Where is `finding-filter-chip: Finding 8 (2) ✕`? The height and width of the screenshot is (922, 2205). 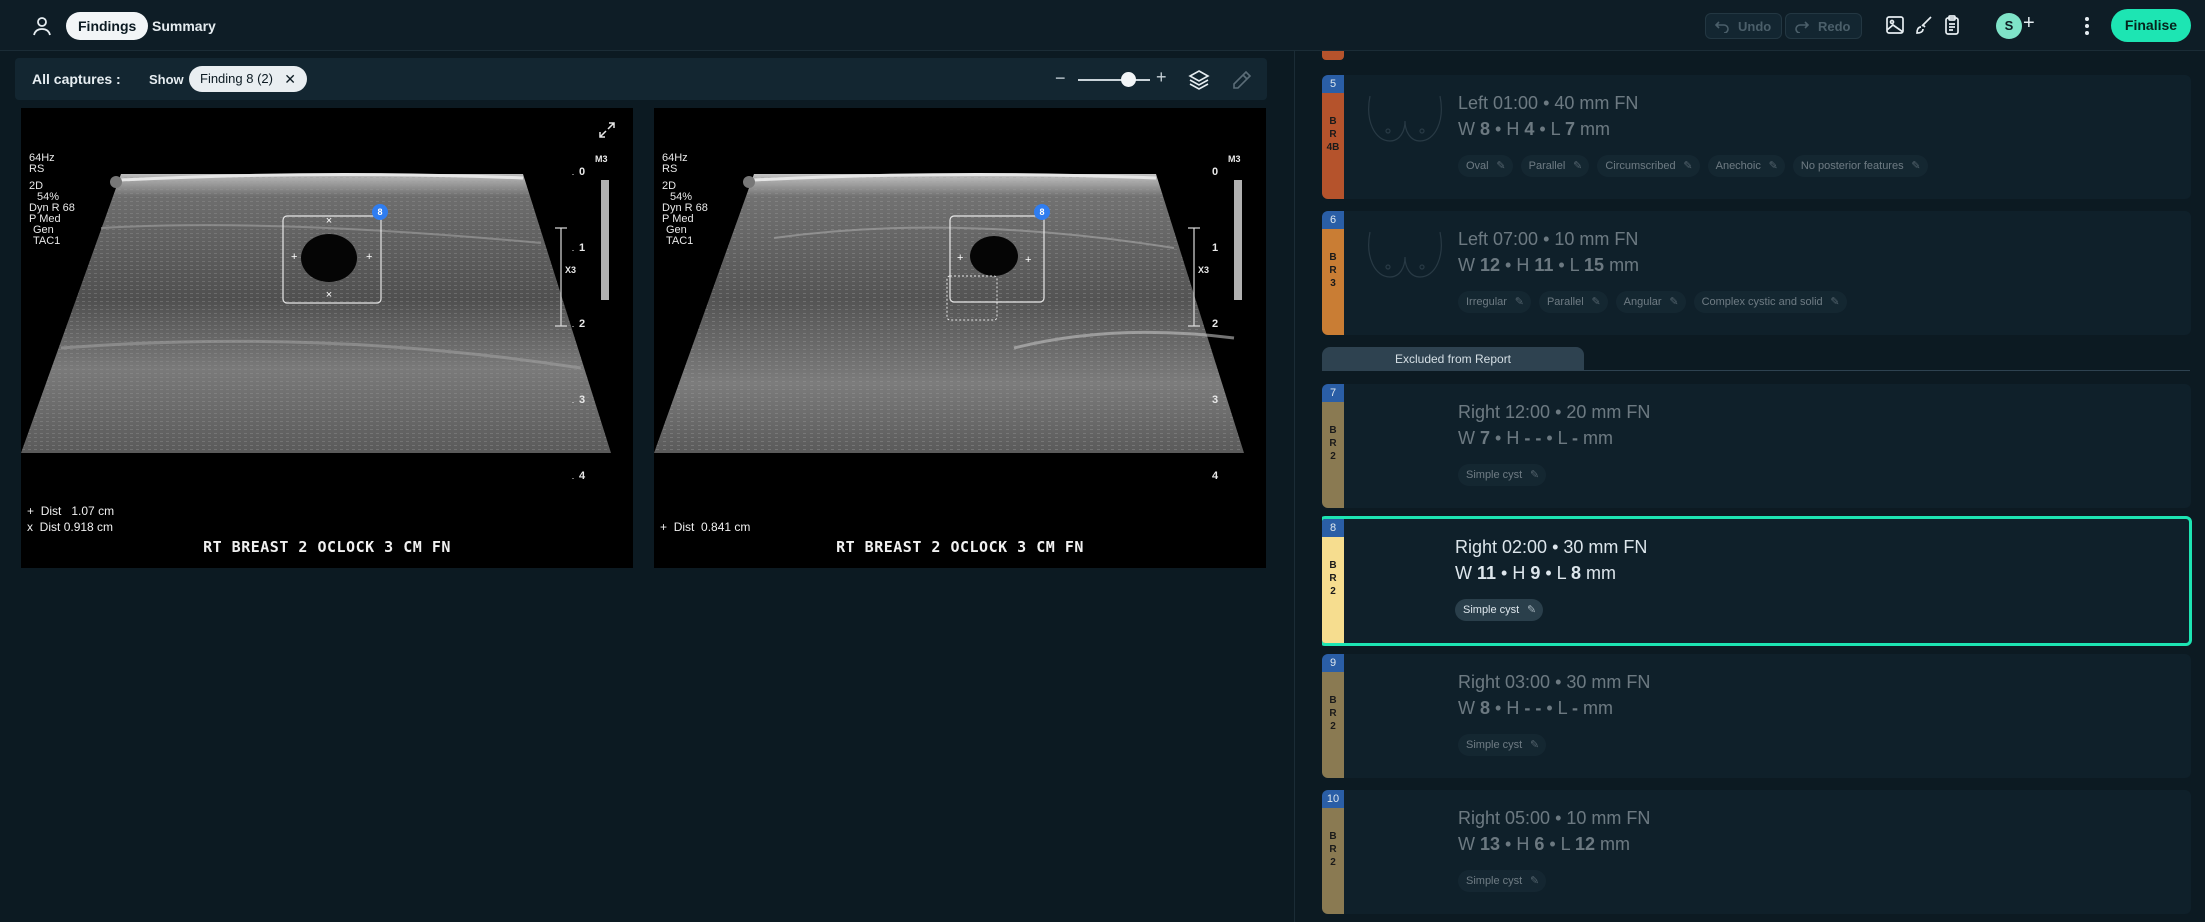
finding-filter-chip: Finding 8 (2) ✕ is located at coordinates (248, 79).